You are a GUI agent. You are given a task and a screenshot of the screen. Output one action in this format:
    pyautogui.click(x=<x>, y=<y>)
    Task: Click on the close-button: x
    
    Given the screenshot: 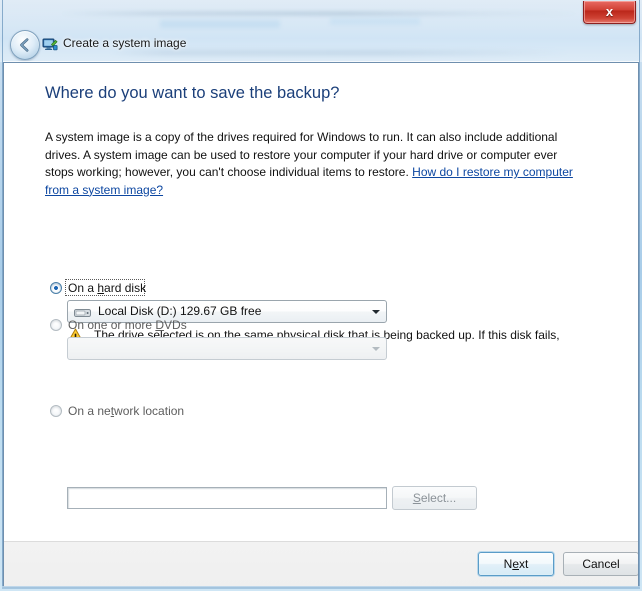 What is the action you would take?
    pyautogui.click(x=609, y=12)
    